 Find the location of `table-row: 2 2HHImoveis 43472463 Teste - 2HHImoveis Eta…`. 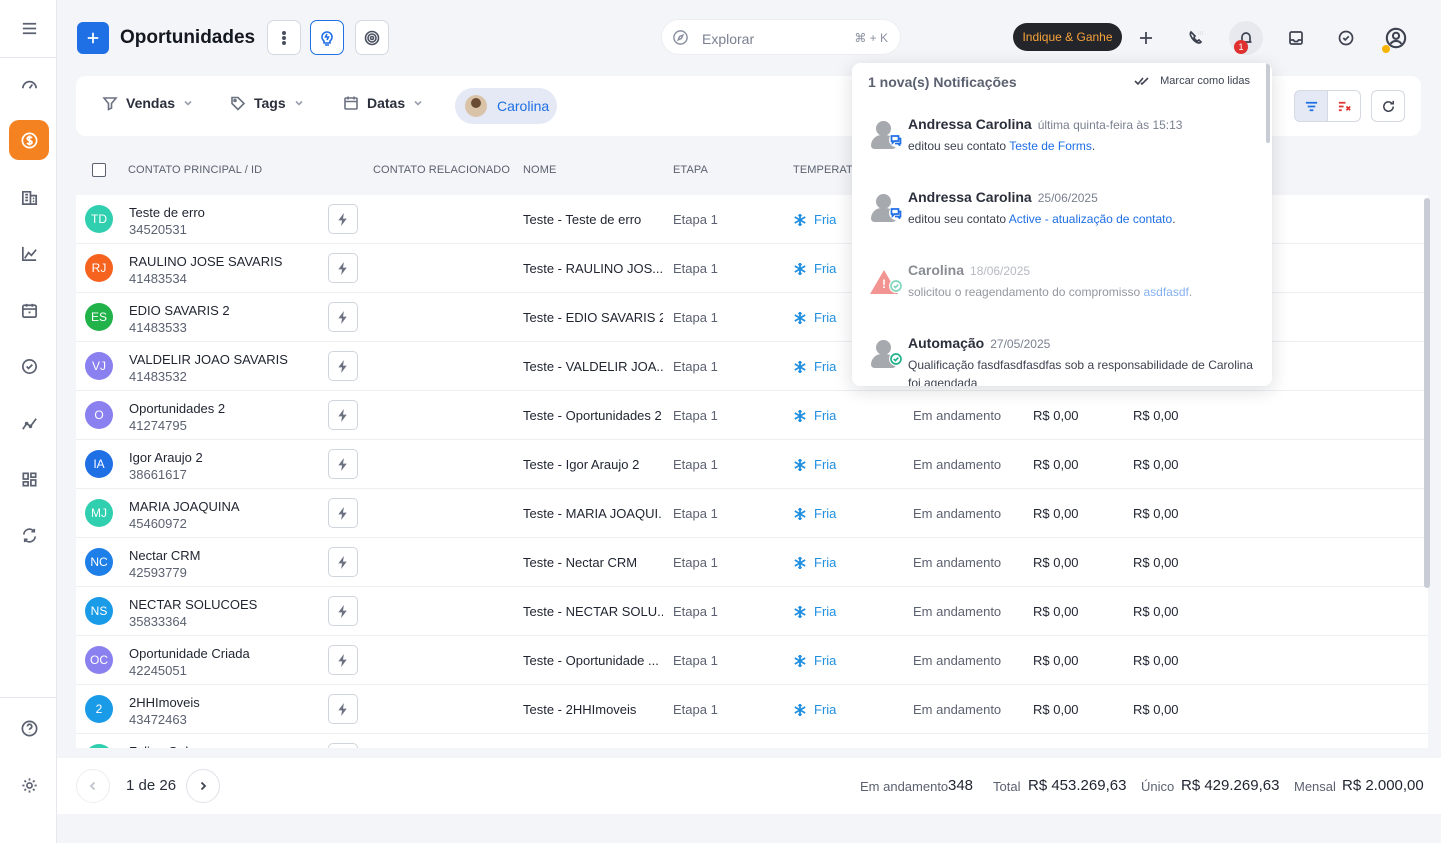

table-row: 2 2HHImoveis 43472463 Teste - 2HHImoveis Eta… is located at coordinates (752, 709).